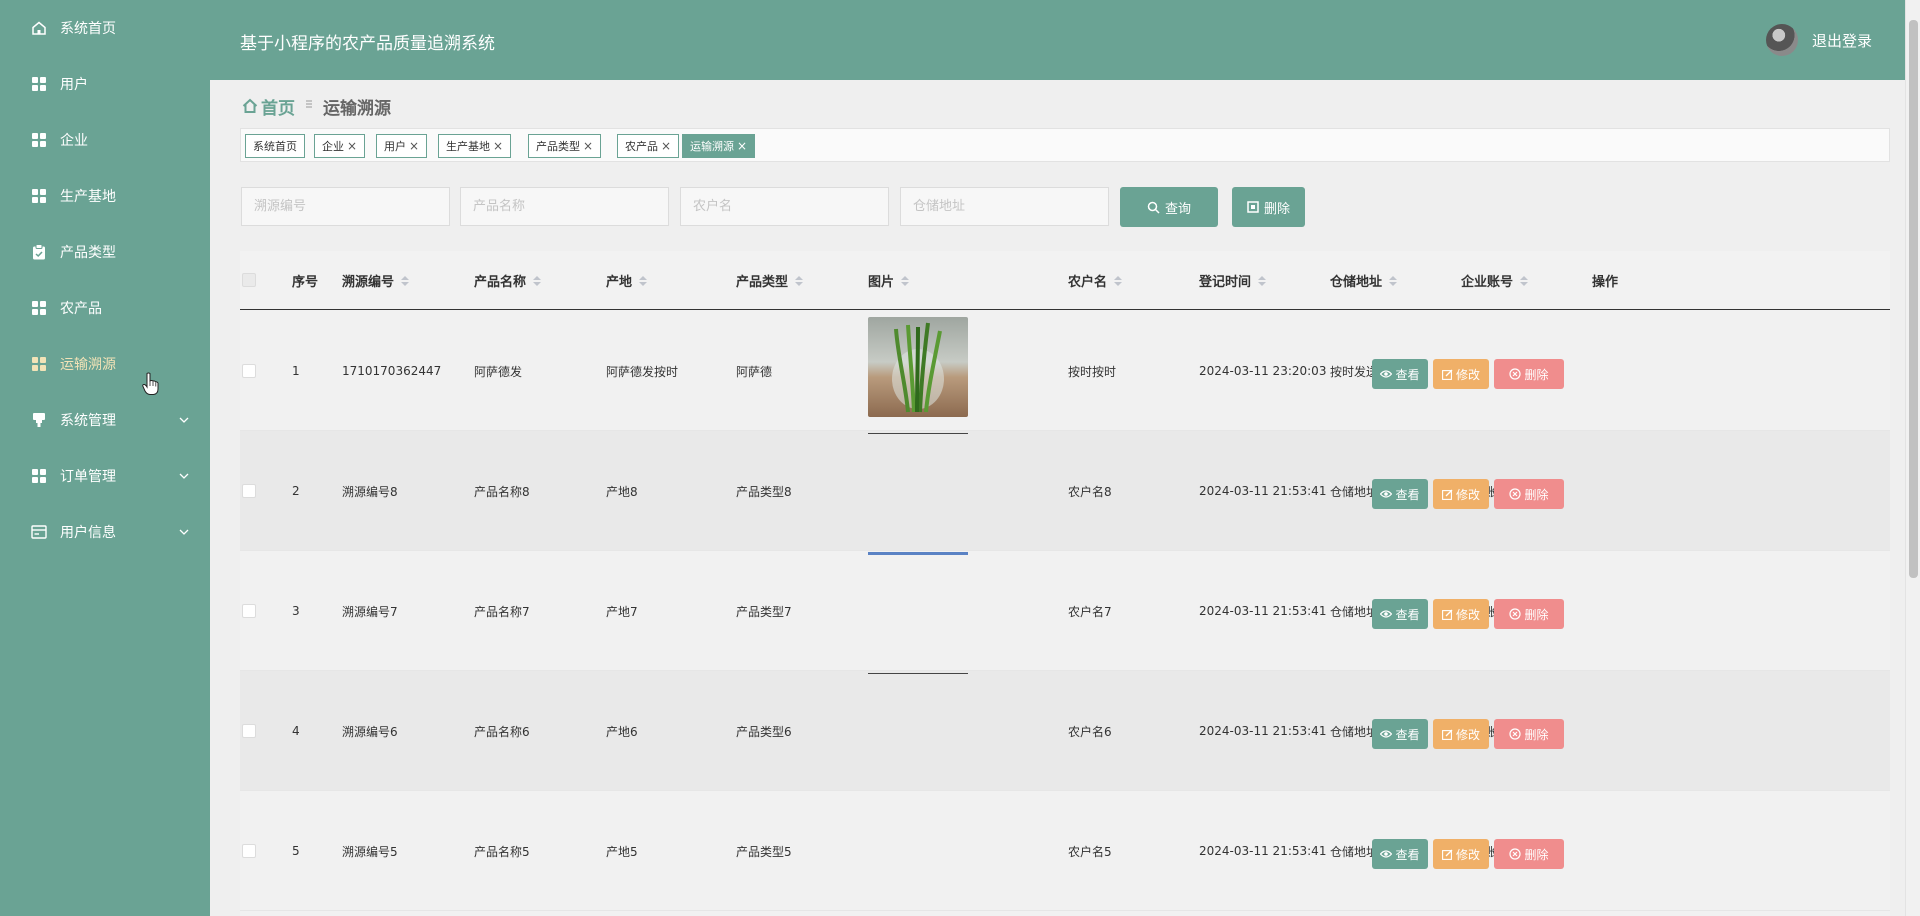 Image resolution: width=1920 pixels, height=916 pixels. What do you see at coordinates (1095, 280) in the screenshot?
I see `column-header-farmer: 农户名` at bounding box center [1095, 280].